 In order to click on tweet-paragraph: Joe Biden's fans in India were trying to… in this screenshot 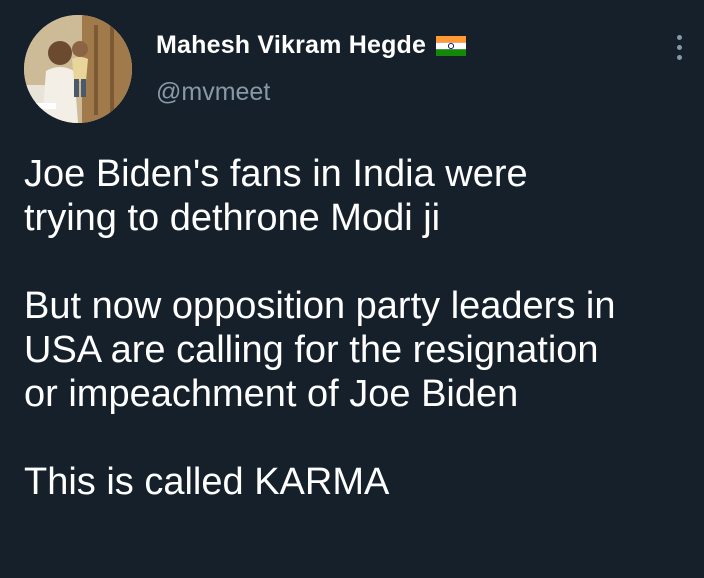, I will do `click(360, 196)`.